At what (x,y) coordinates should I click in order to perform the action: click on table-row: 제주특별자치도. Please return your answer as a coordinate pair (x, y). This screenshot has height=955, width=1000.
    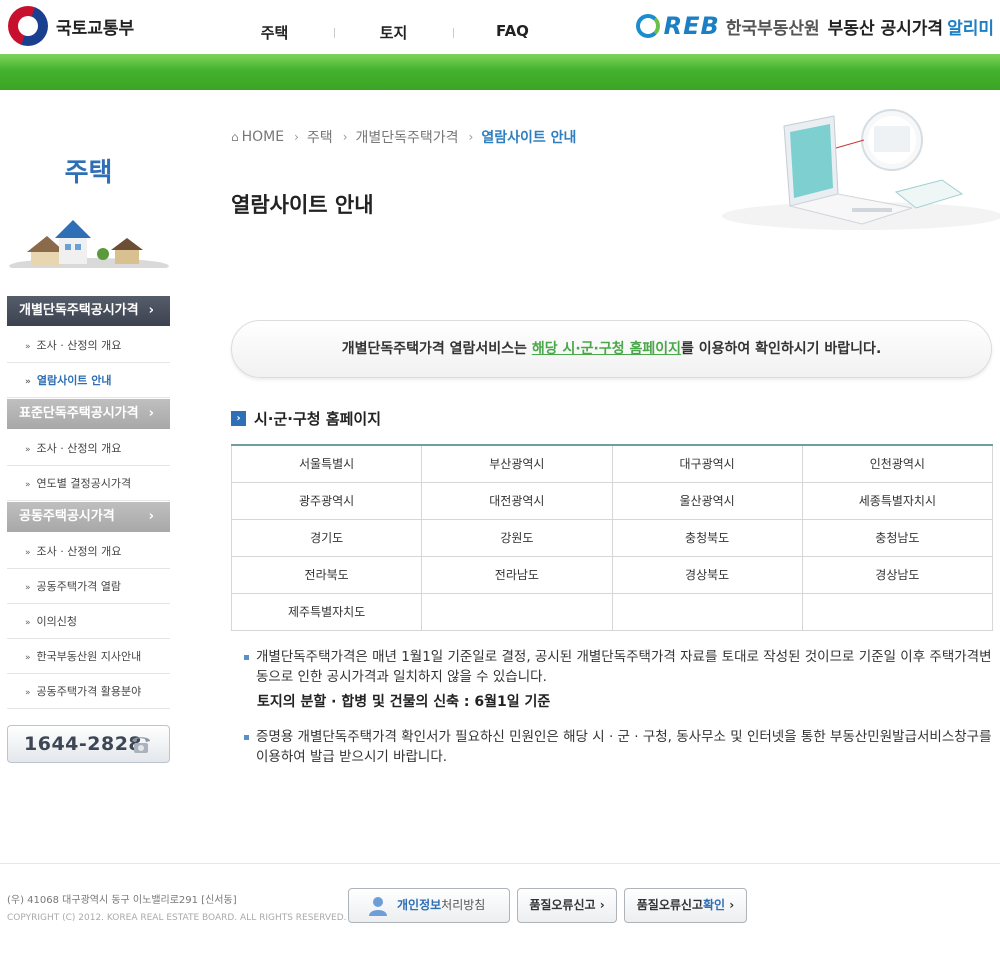
    Looking at the image, I should click on (612, 611).